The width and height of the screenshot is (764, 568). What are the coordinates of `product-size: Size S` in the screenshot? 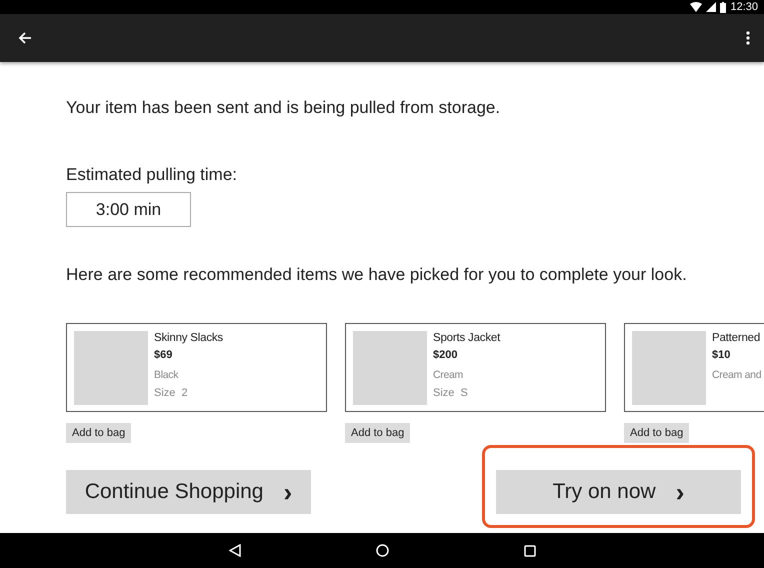 It's located at (450, 393).